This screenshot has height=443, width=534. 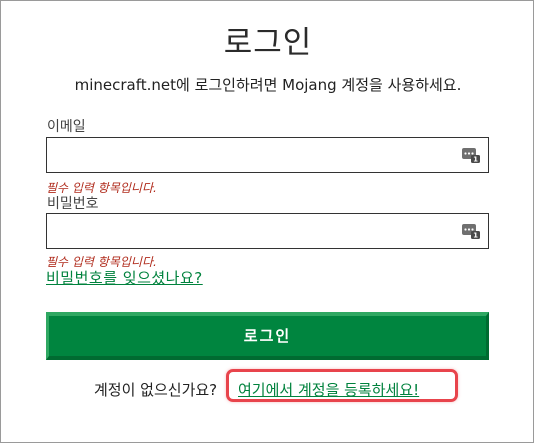 I want to click on login-button: 로그인, so click(x=267, y=336).